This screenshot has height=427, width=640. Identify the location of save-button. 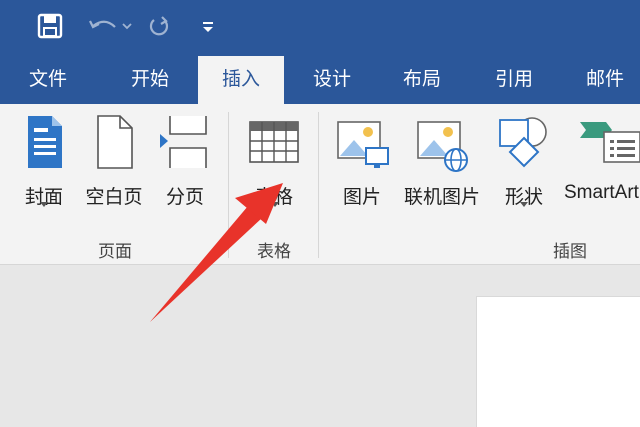
(50, 26).